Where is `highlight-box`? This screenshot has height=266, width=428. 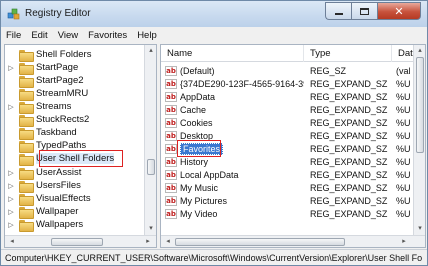
highlight-box is located at coordinates (81, 158).